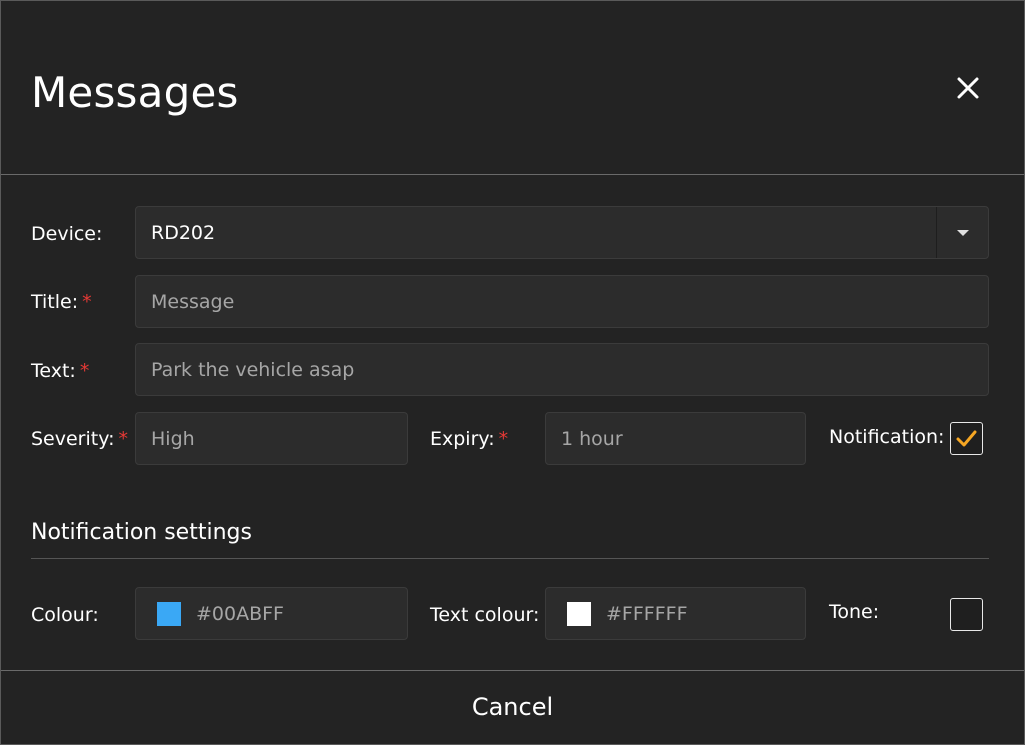 The width and height of the screenshot is (1025, 745). I want to click on cancel-button: Cancel, so click(512, 708).